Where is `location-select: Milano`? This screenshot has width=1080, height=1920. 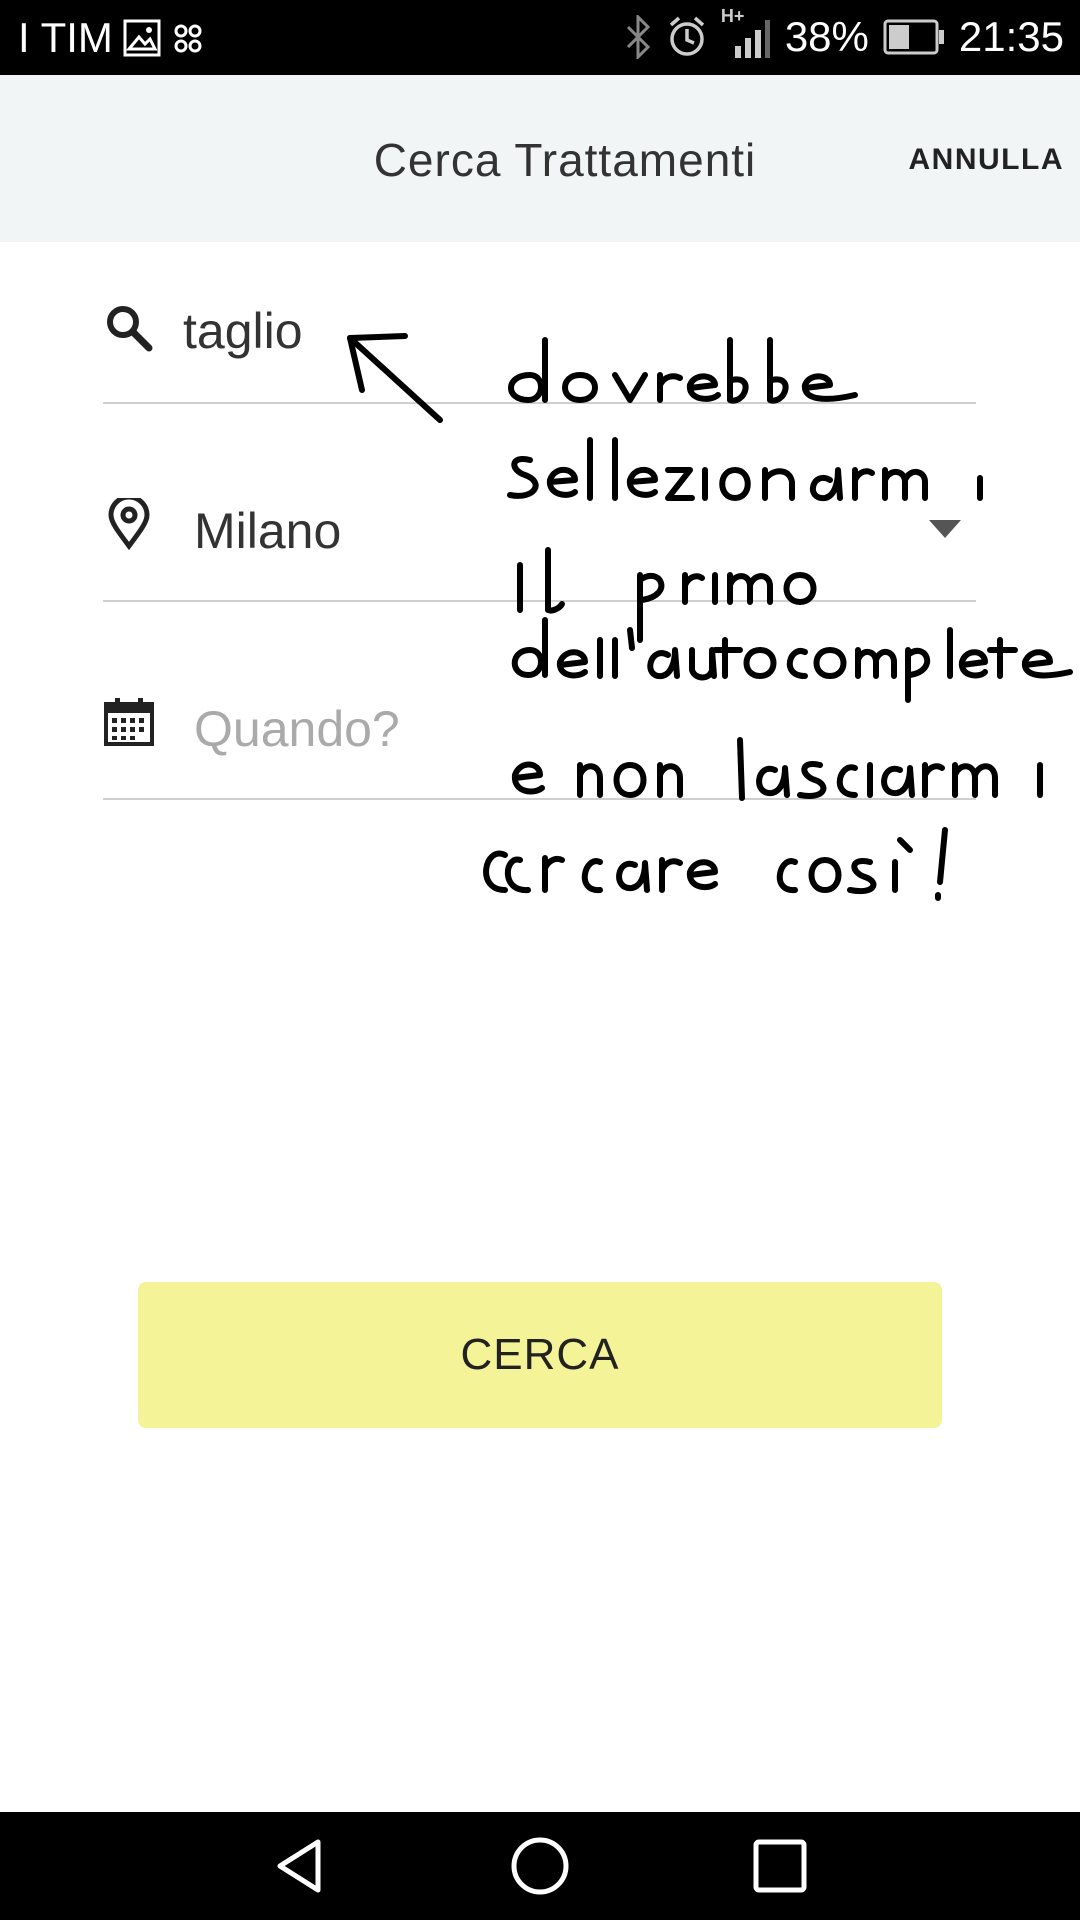
location-select: Milano is located at coordinates (267, 531).